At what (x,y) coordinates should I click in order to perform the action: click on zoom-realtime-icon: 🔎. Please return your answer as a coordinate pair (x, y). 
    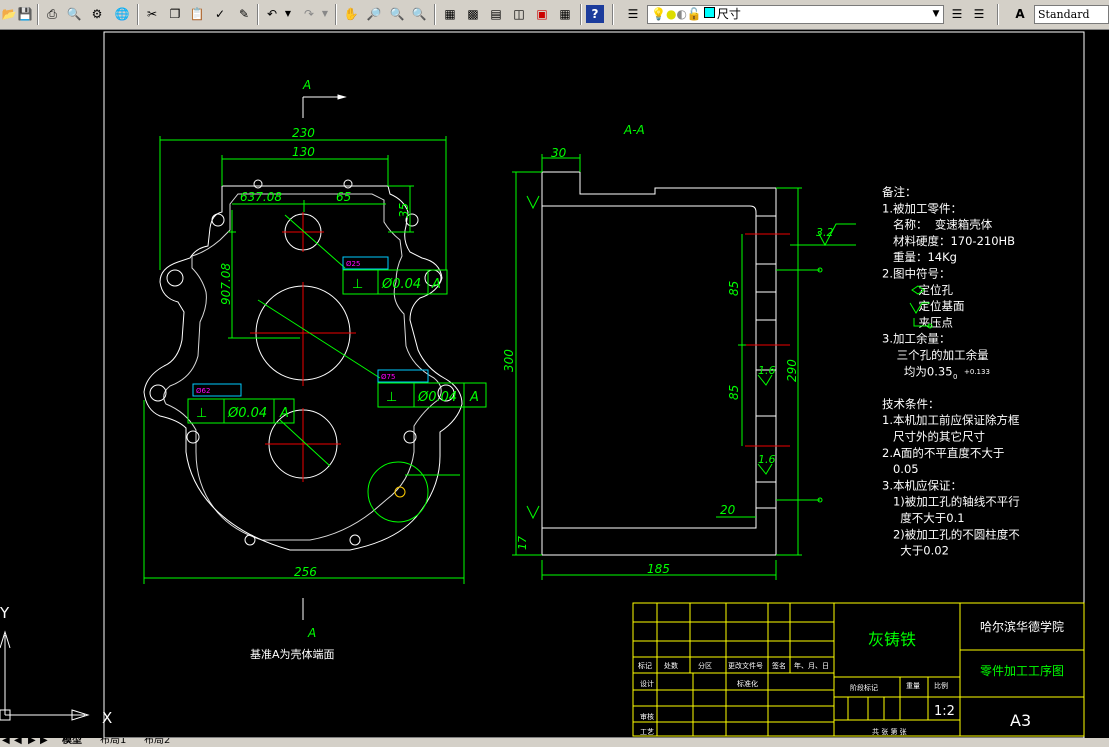
    Looking at the image, I should click on (374, 14).